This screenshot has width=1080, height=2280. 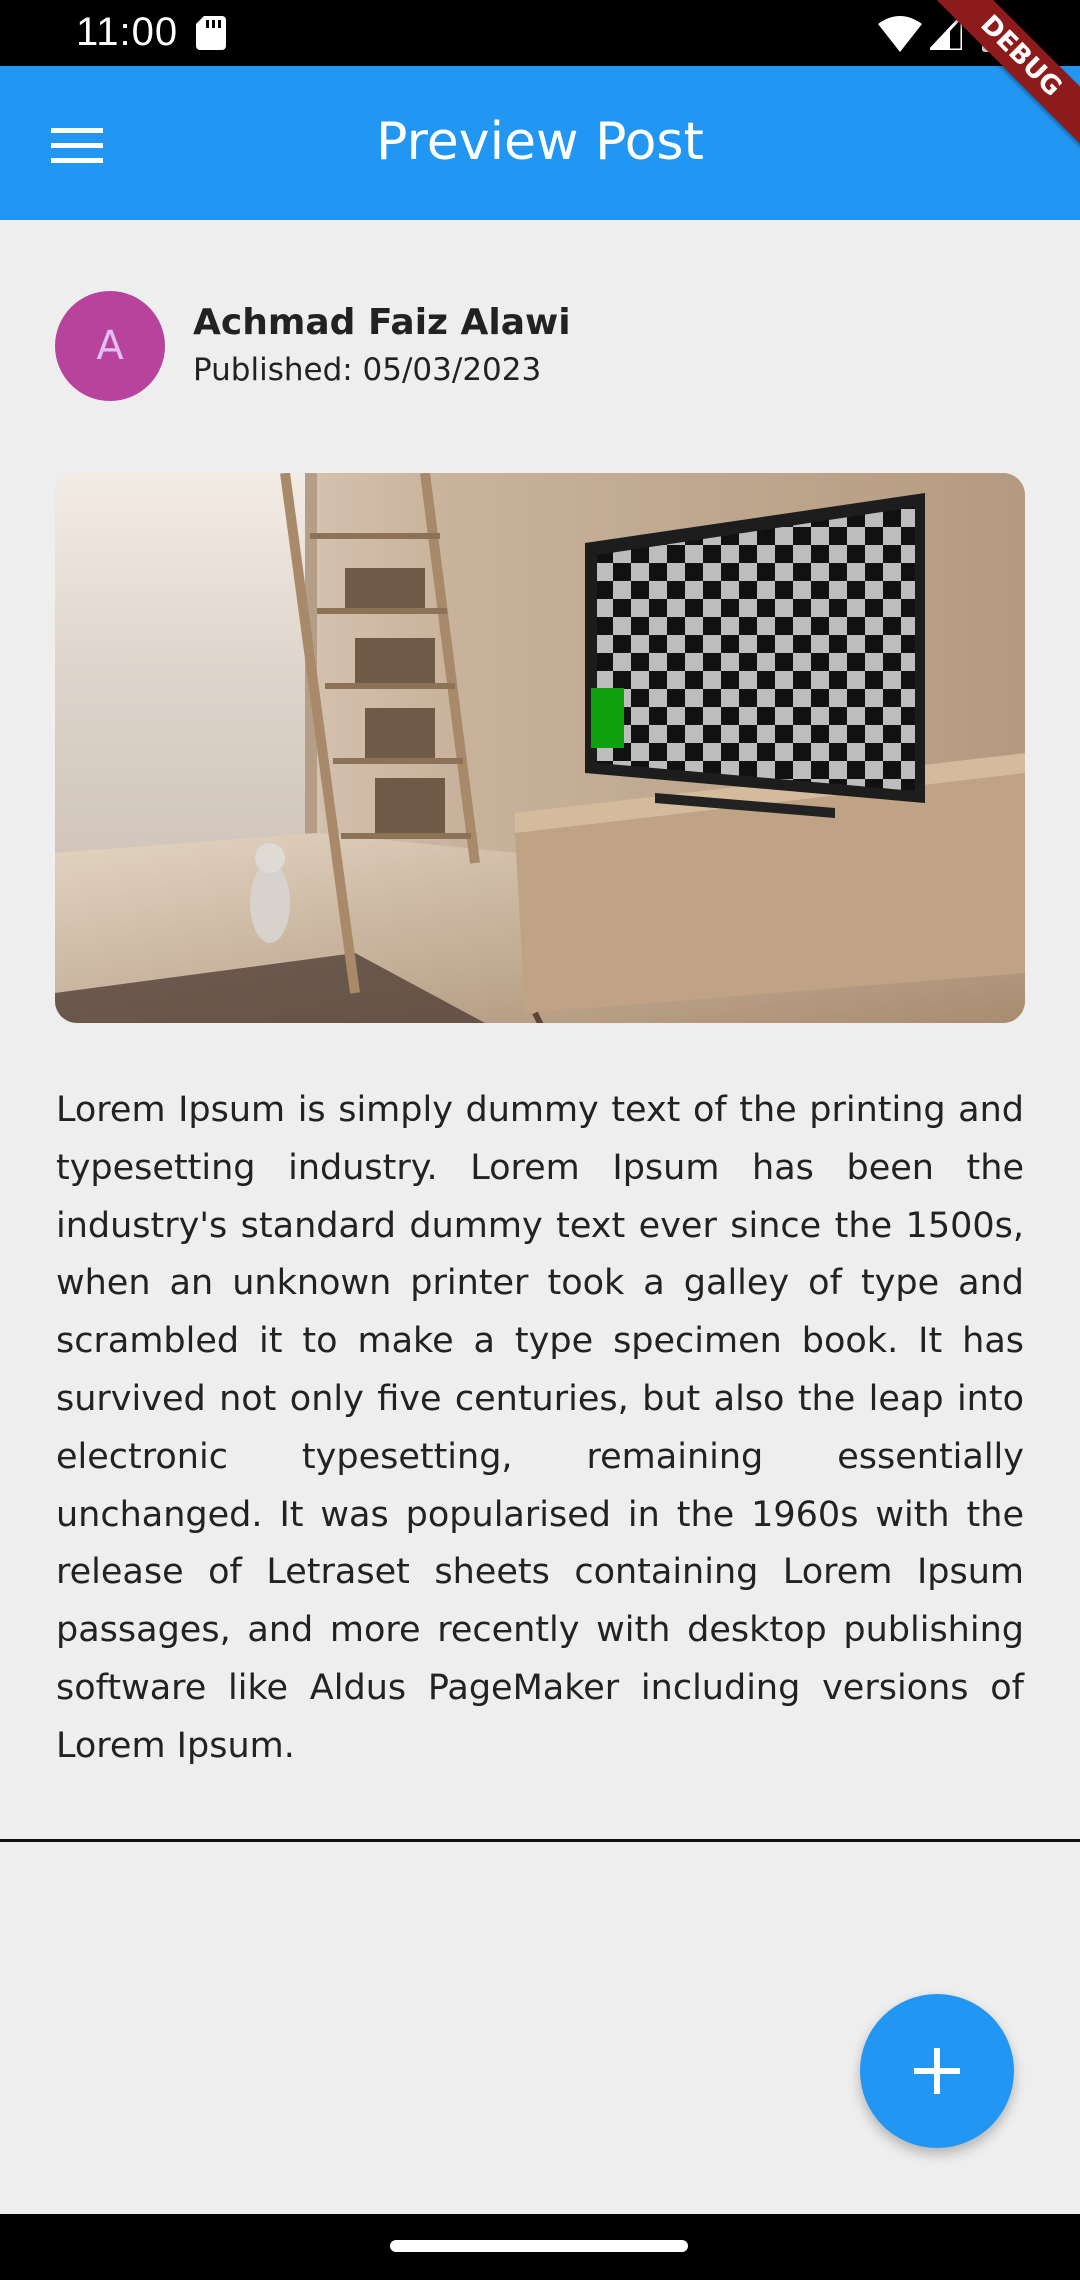 What do you see at coordinates (382, 322) in the screenshot?
I see `author-name: Achmad Faiz Alawi` at bounding box center [382, 322].